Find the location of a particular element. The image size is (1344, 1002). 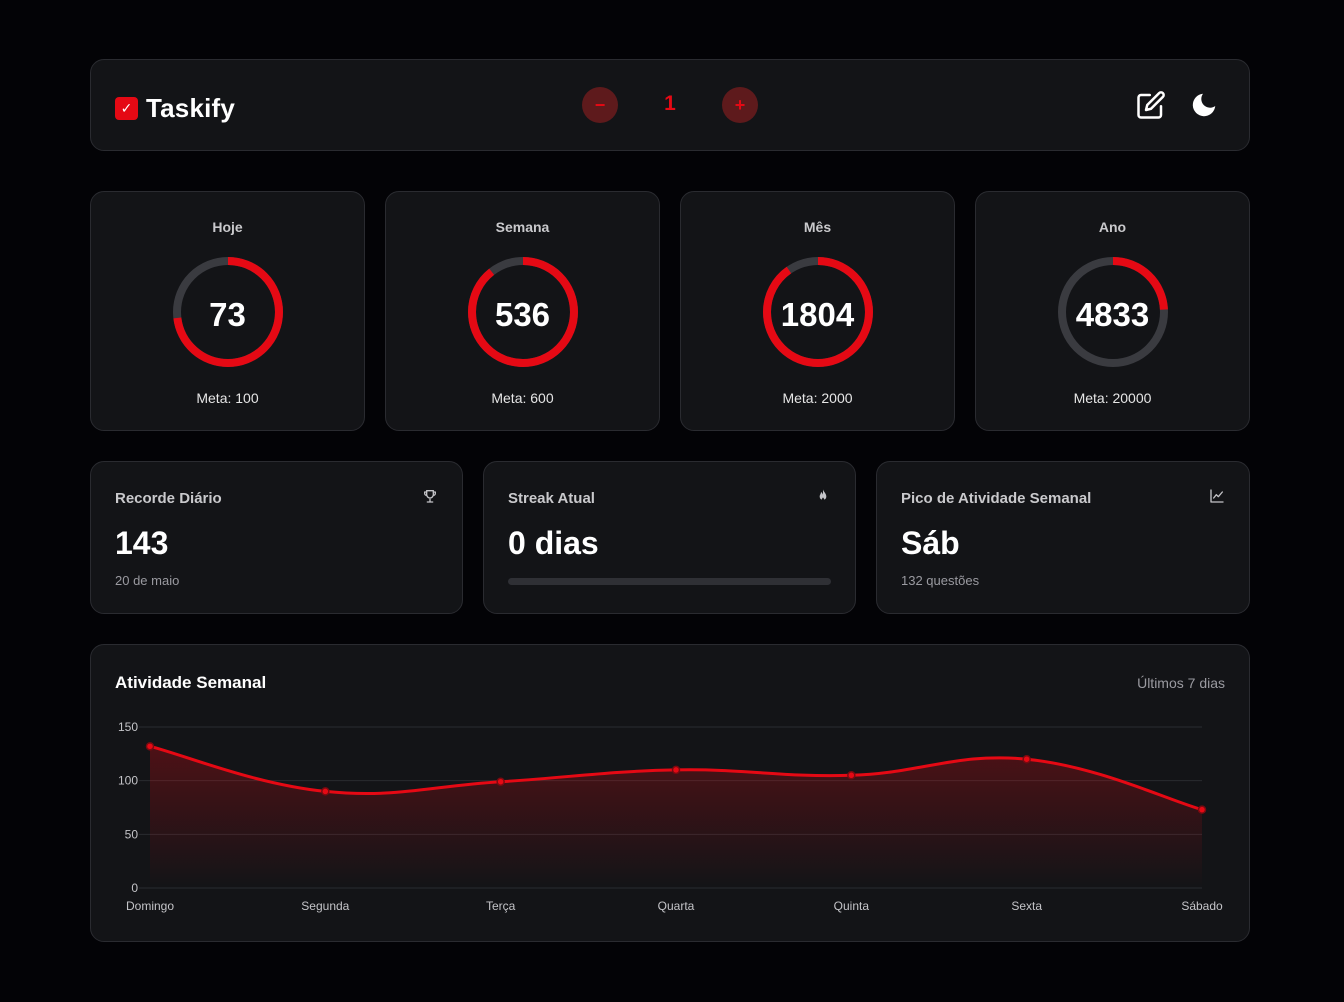

counter-stepper: − 1 + is located at coordinates (671, 106).